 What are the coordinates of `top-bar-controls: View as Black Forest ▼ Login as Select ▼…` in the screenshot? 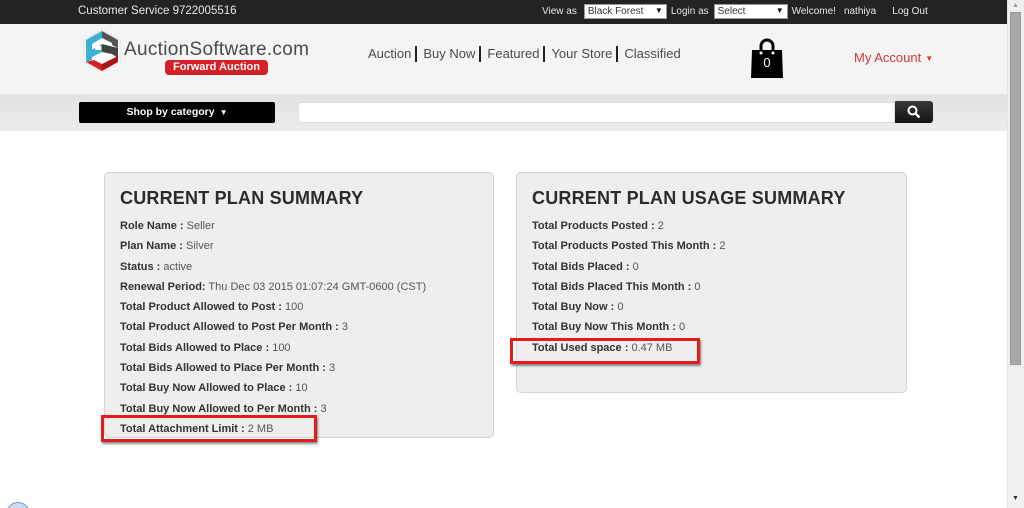 It's located at (735, 11).